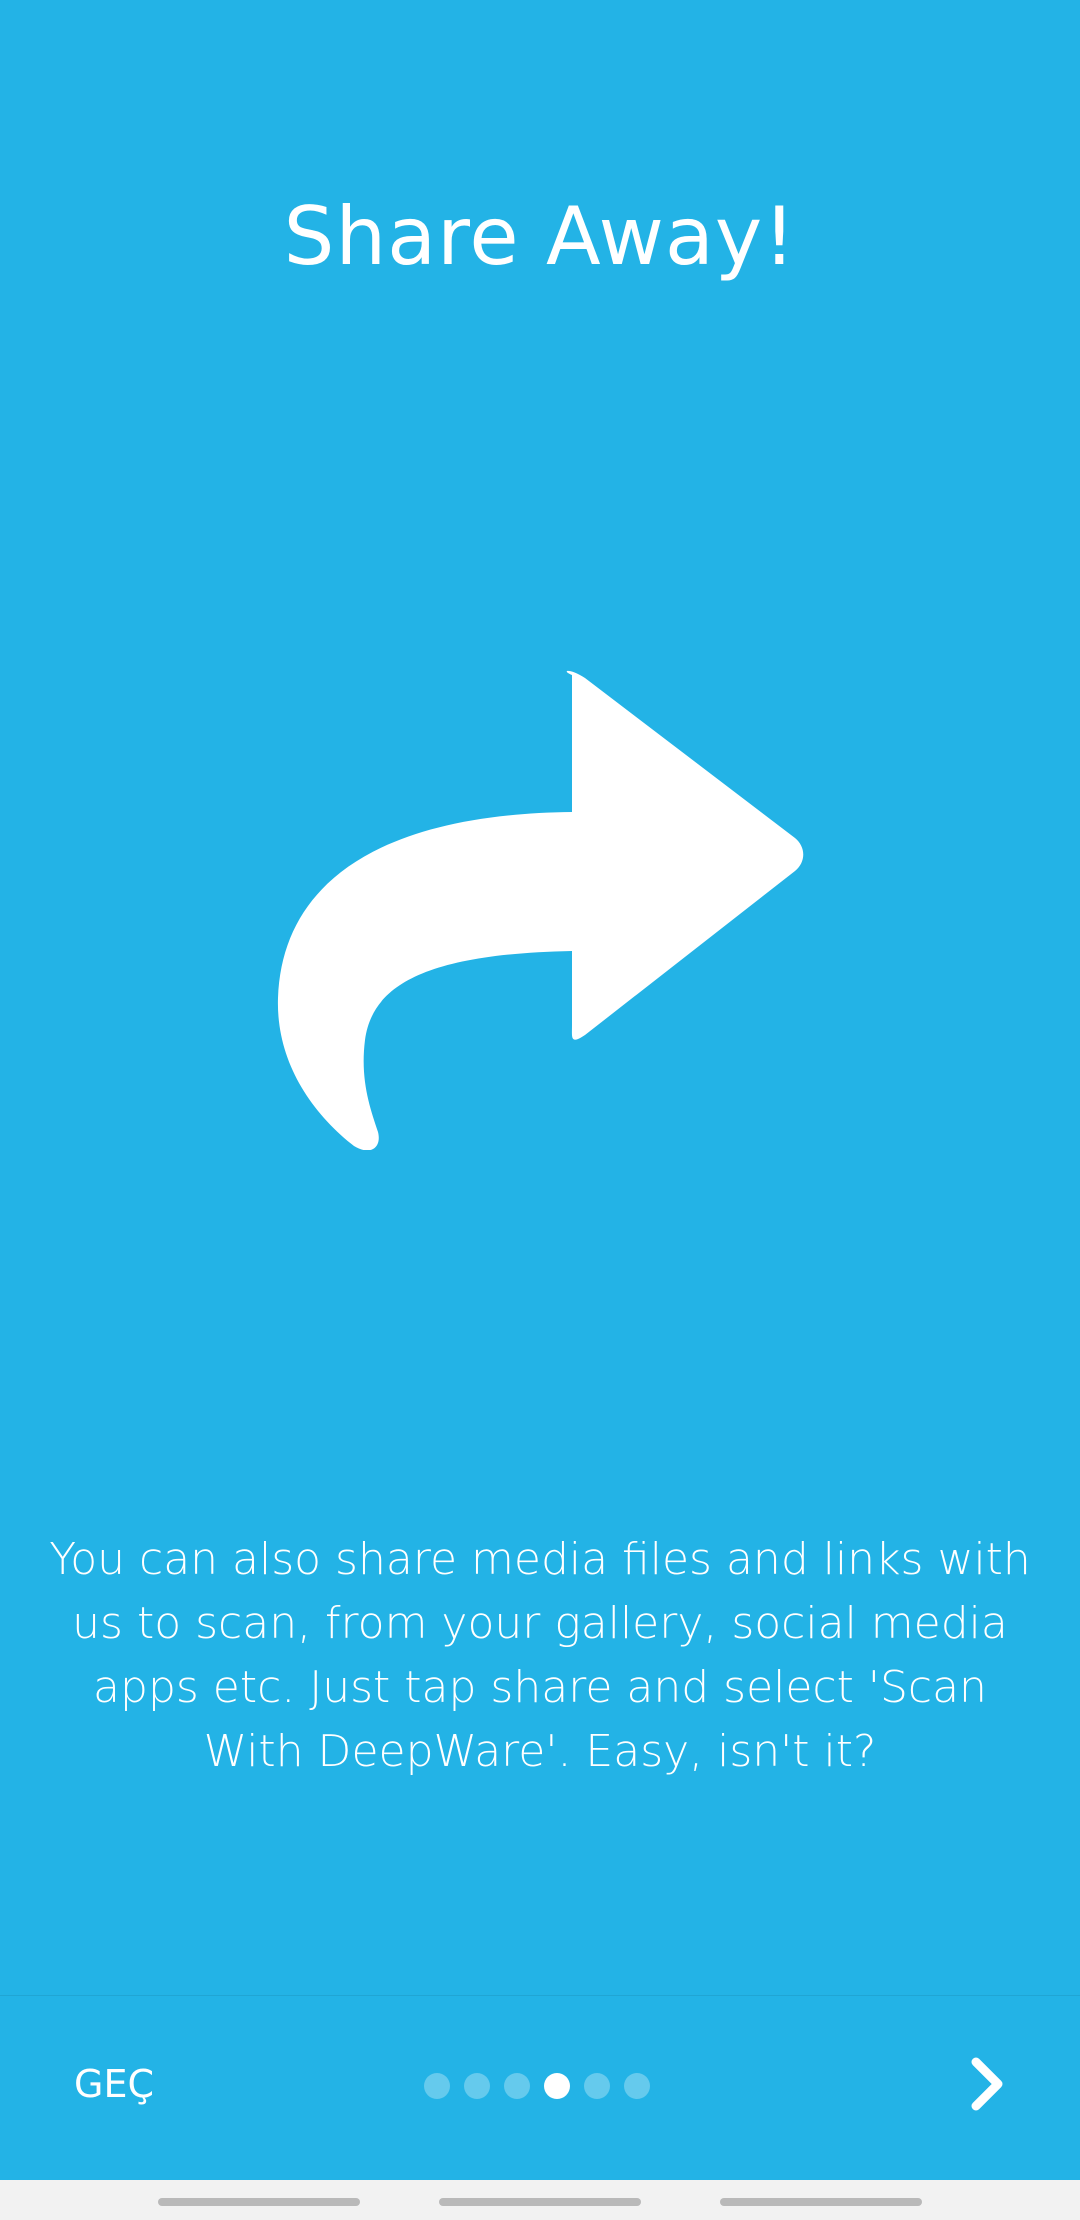 The height and width of the screenshot is (2220, 1080). I want to click on nav-handle-right, so click(821, 2202).